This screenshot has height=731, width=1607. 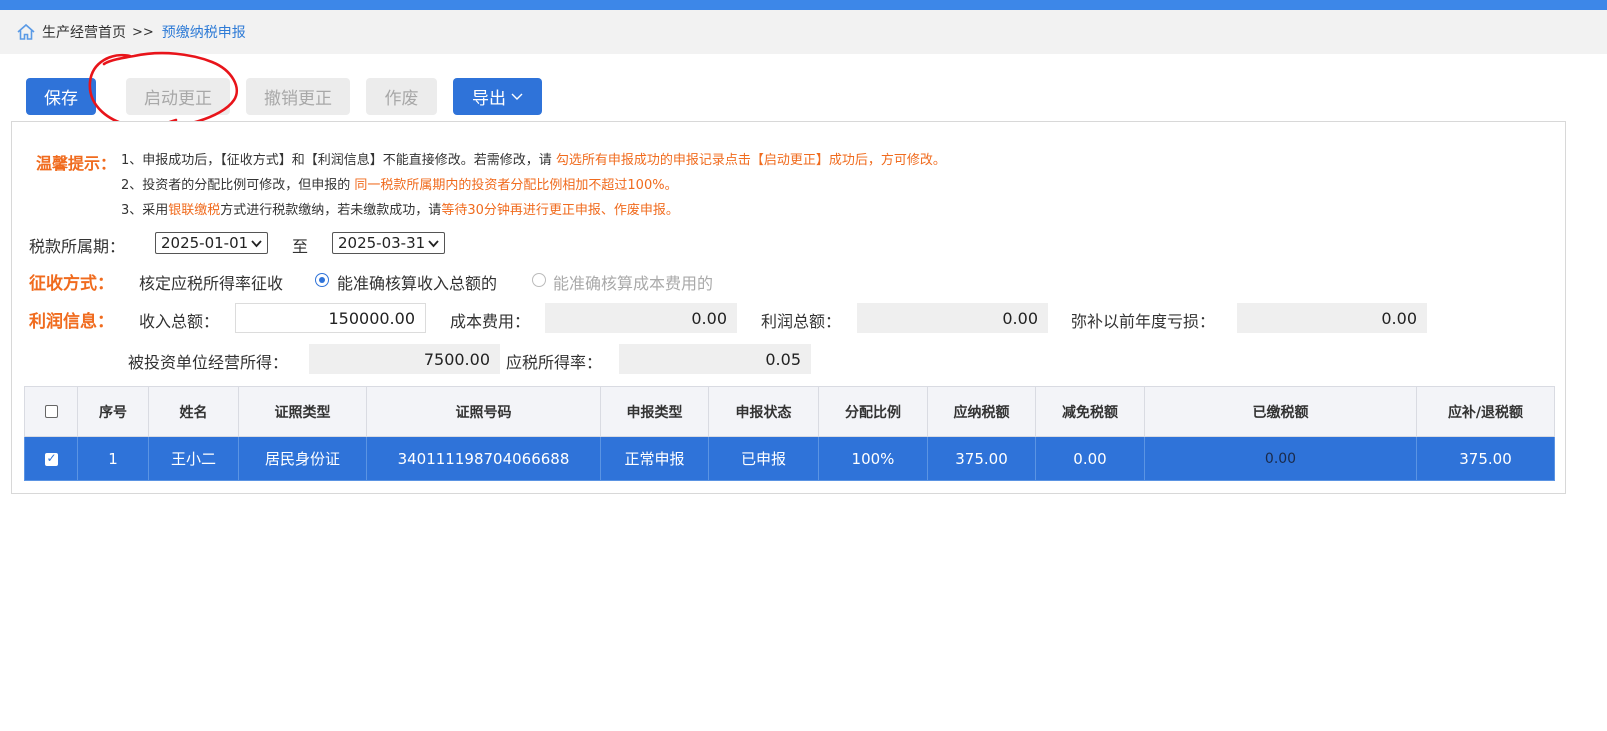 I want to click on toolbar: 保存 启动更正 撤销更正 作废 导出, so click(x=284, y=96).